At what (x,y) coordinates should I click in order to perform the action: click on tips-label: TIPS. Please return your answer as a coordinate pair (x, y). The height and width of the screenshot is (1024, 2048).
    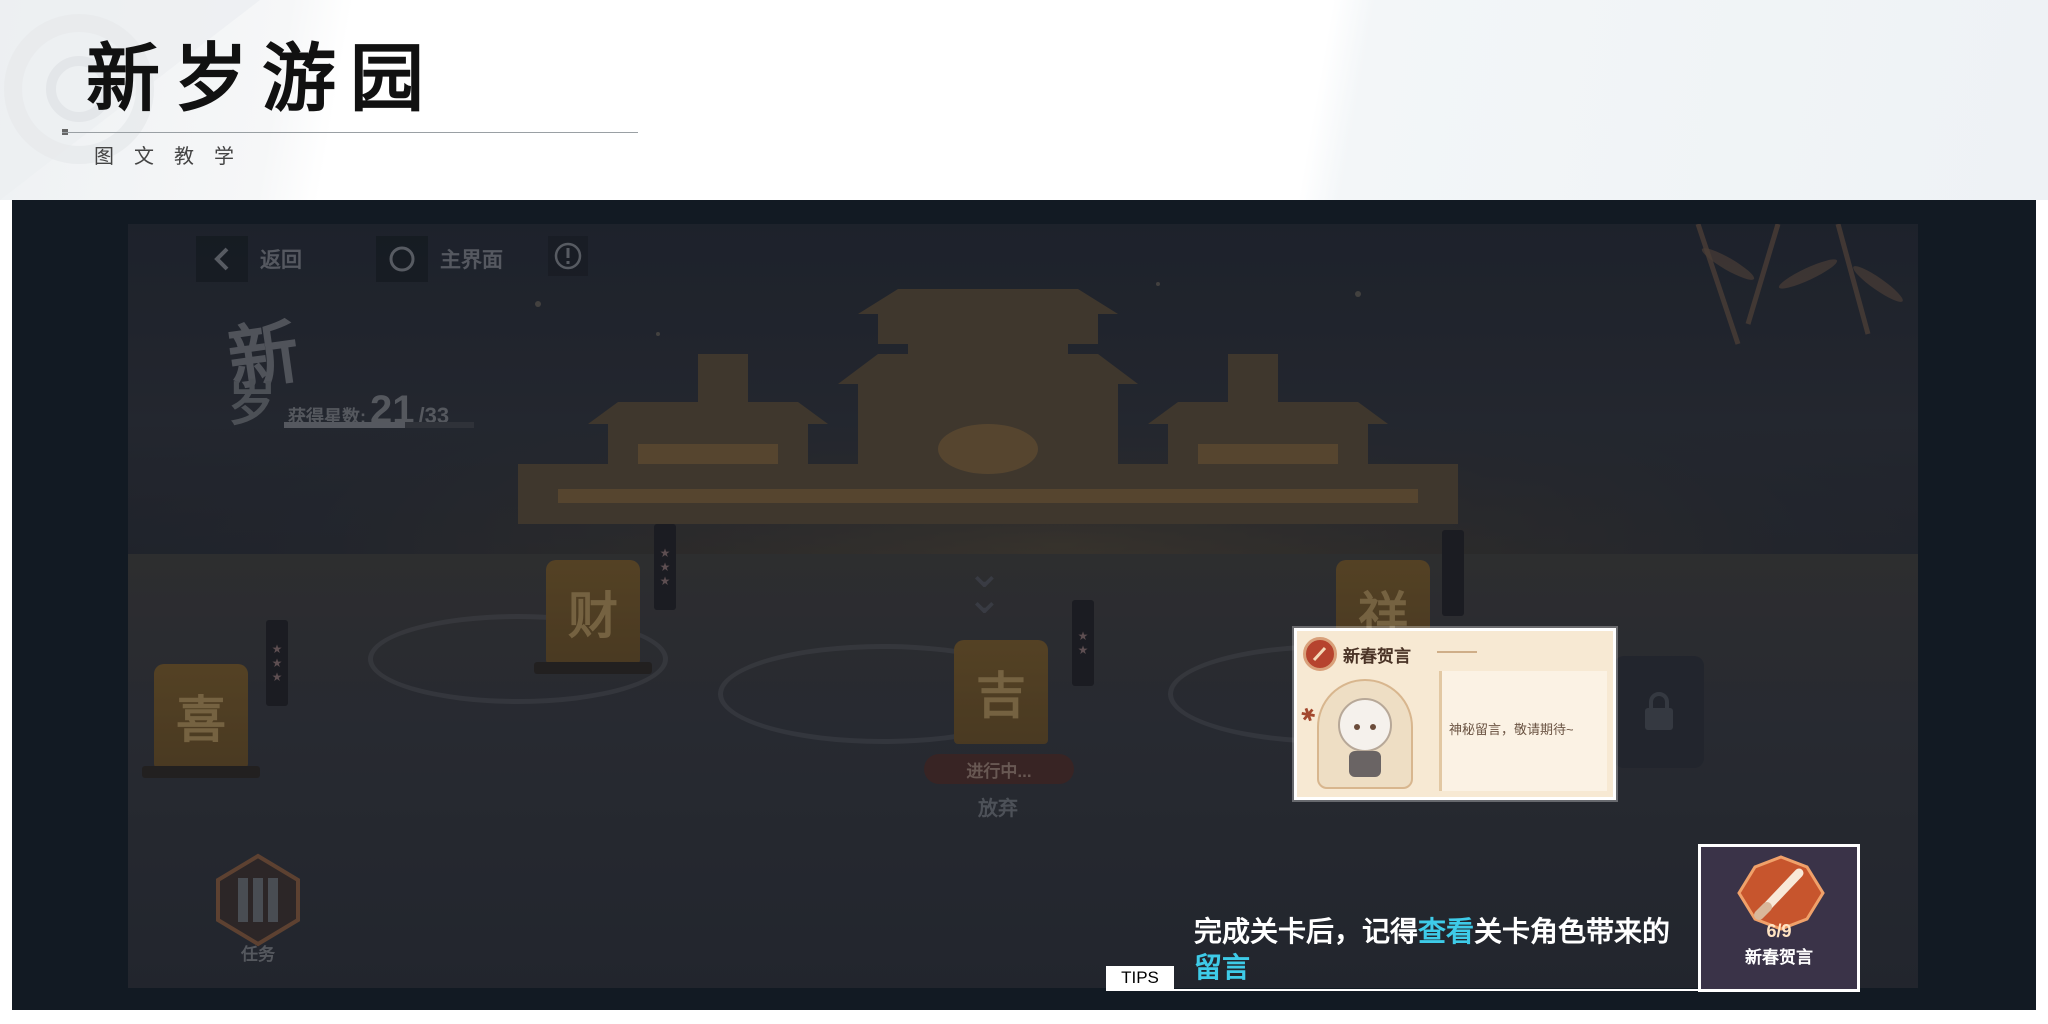
    Looking at the image, I should click on (1140, 978).